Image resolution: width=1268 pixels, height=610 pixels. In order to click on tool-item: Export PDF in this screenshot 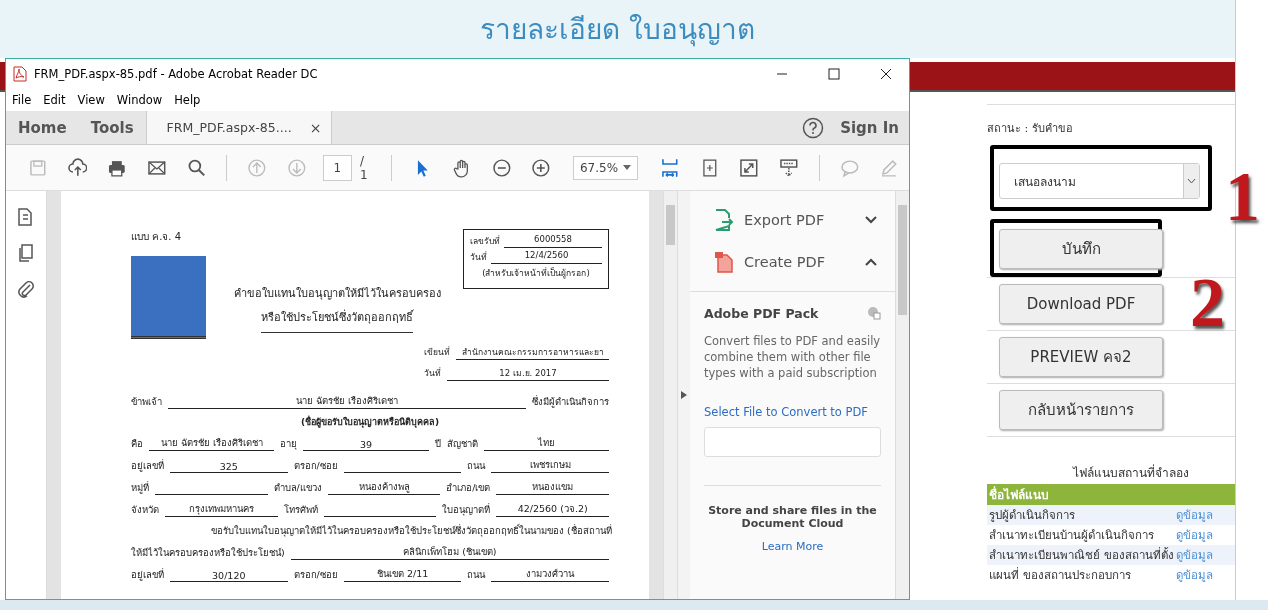, I will do `click(792, 220)`.